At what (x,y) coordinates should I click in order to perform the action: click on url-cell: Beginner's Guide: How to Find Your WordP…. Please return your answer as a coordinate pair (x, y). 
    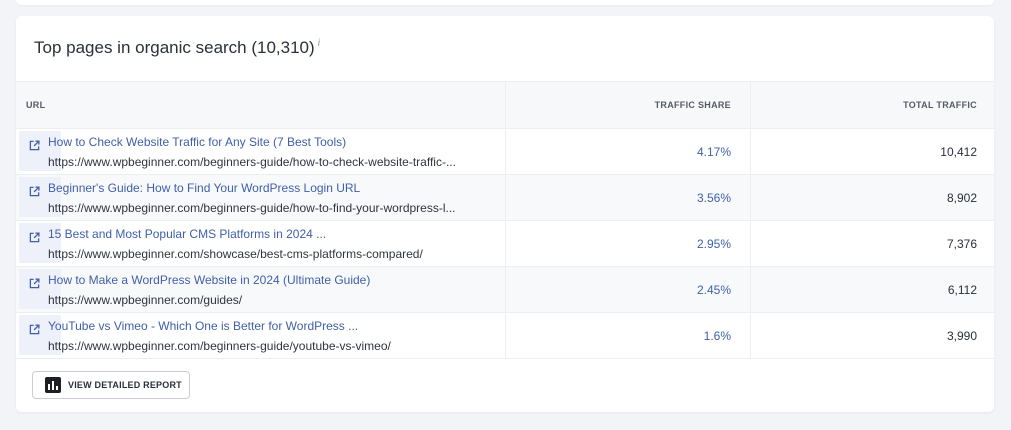
    Looking at the image, I should click on (261, 197).